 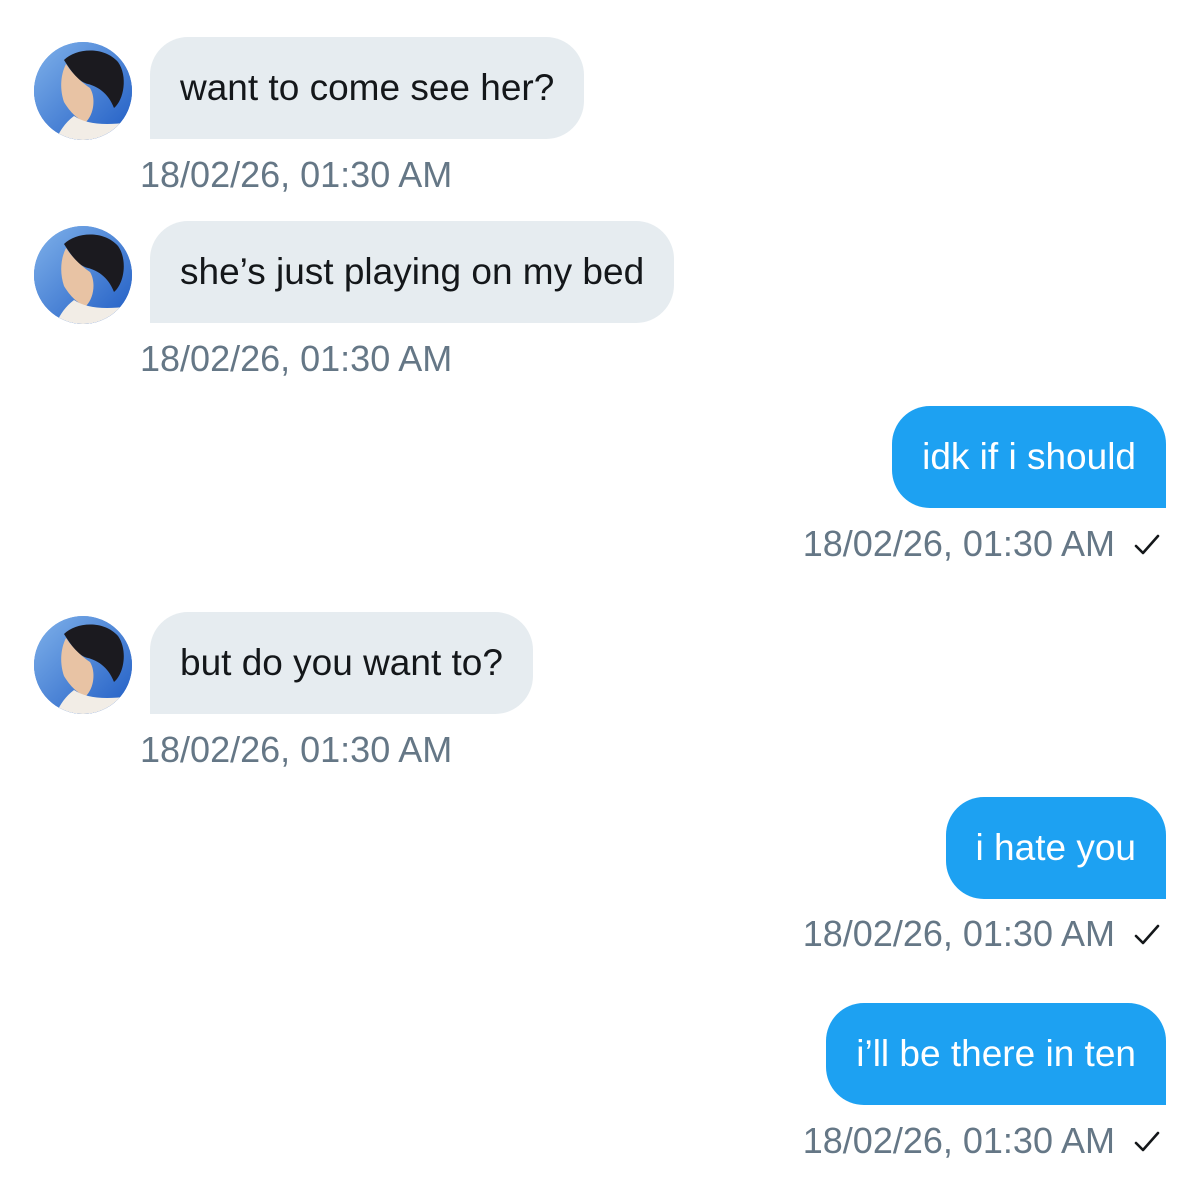 I want to click on message-bubble: but do you want to?, so click(x=341, y=663).